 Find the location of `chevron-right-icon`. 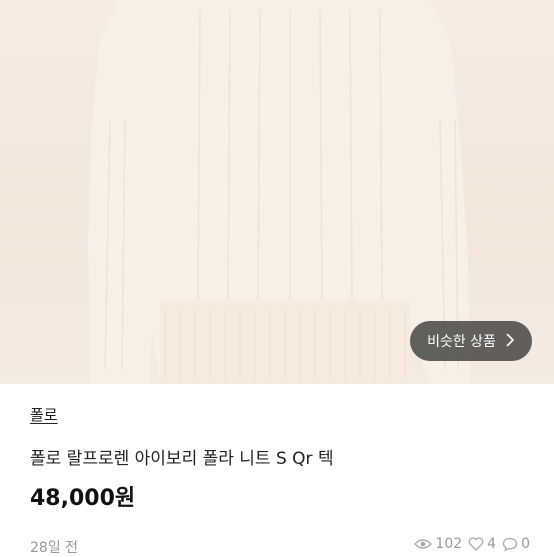

chevron-right-icon is located at coordinates (510, 341).